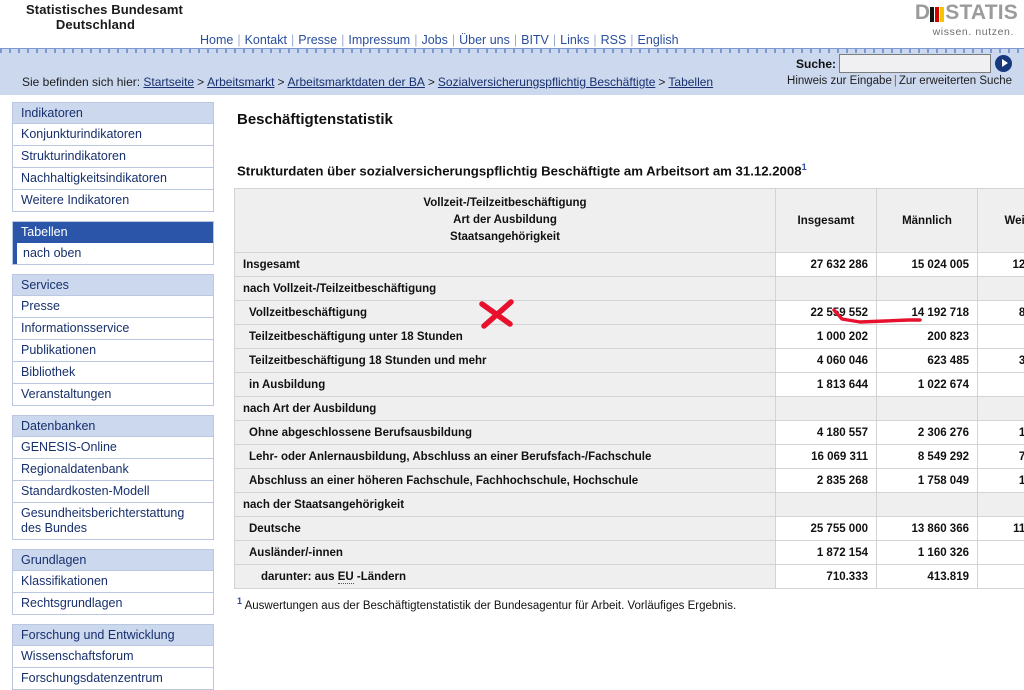 The height and width of the screenshot is (690, 1024). I want to click on search-box: Suche:, so click(904, 63).